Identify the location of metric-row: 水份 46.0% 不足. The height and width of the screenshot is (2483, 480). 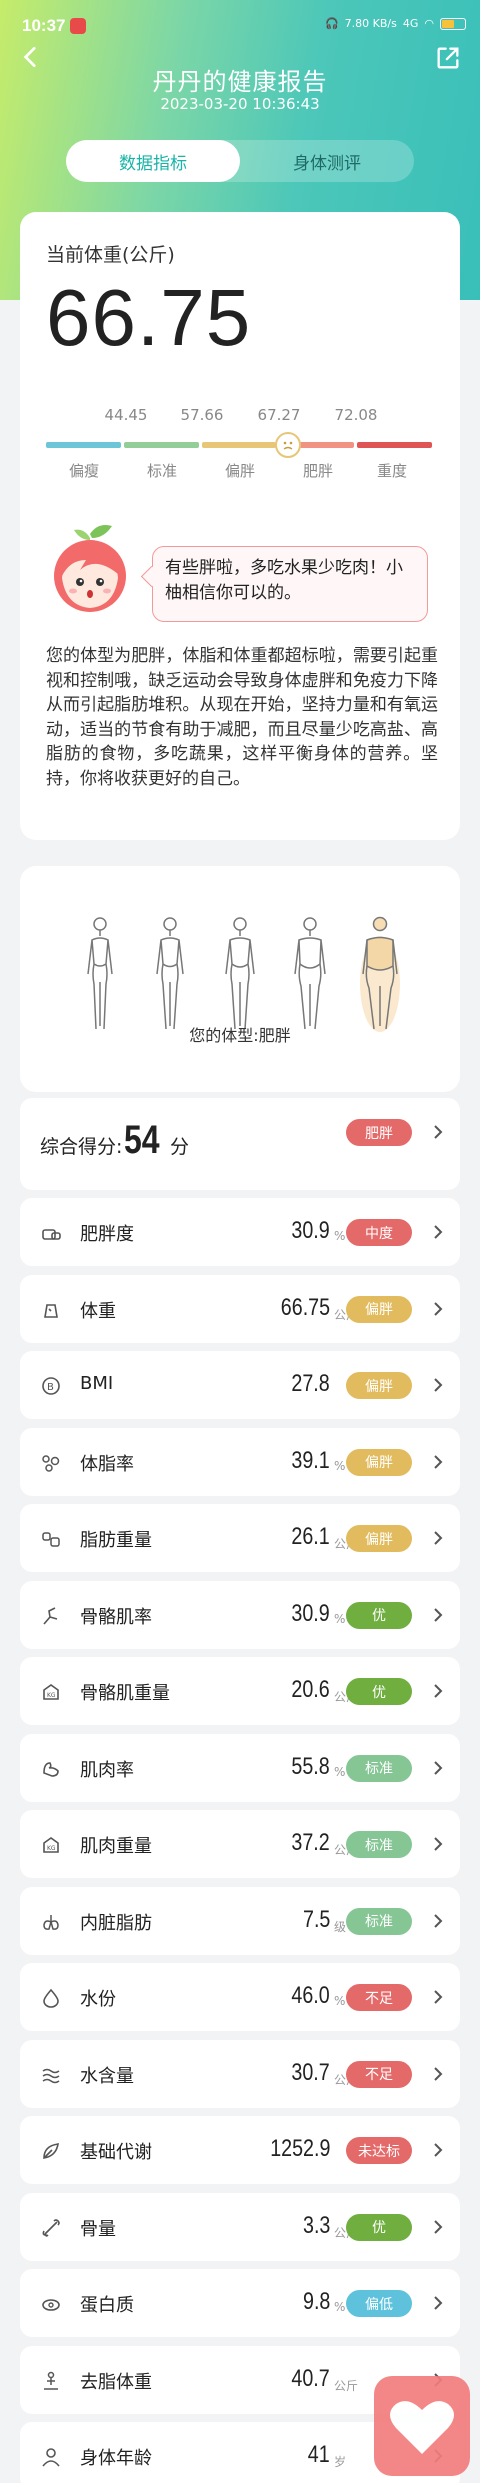
(240, 1997).